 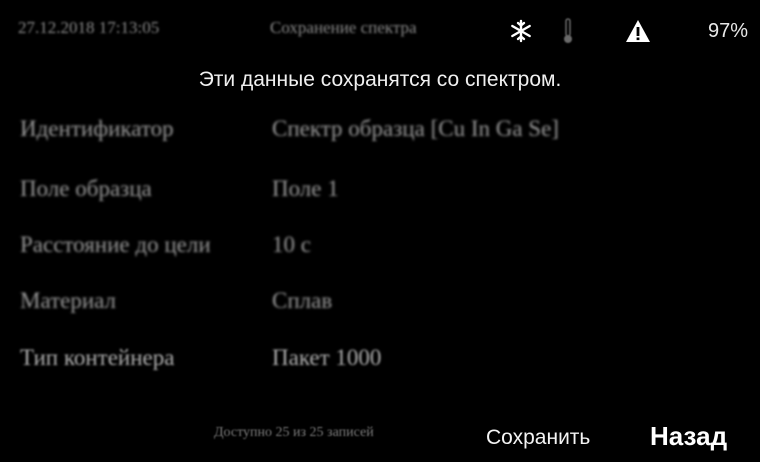 I want to click on field-row-container-type: Тип контейнера Пакет 1000, so click(x=380, y=363).